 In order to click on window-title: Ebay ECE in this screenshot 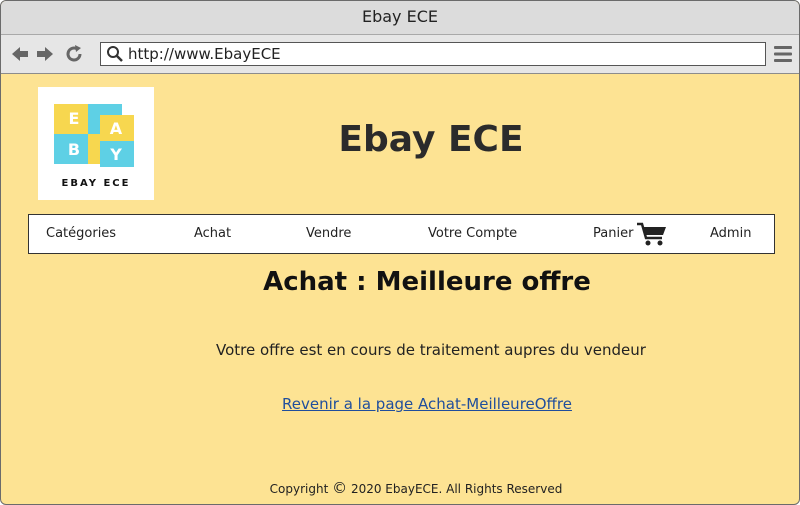, I will do `click(400, 18)`.